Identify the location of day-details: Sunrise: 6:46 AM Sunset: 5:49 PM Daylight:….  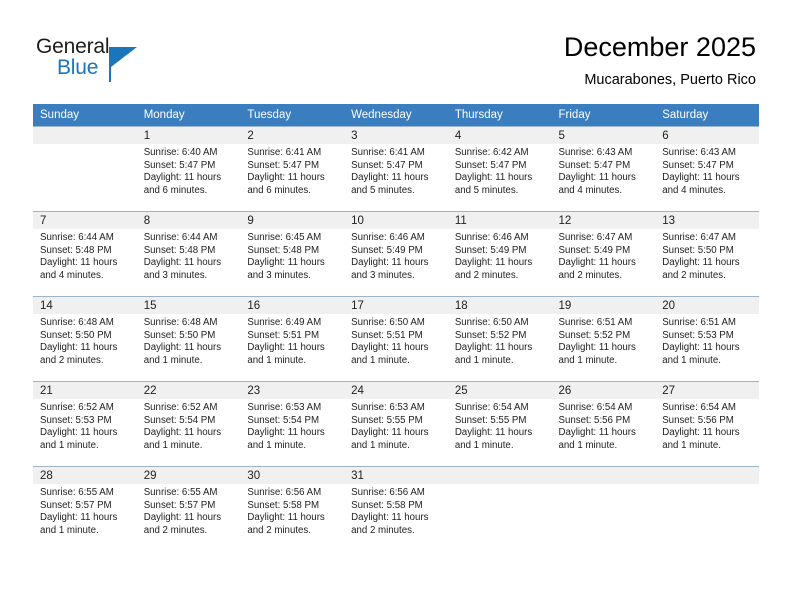
(396, 255).